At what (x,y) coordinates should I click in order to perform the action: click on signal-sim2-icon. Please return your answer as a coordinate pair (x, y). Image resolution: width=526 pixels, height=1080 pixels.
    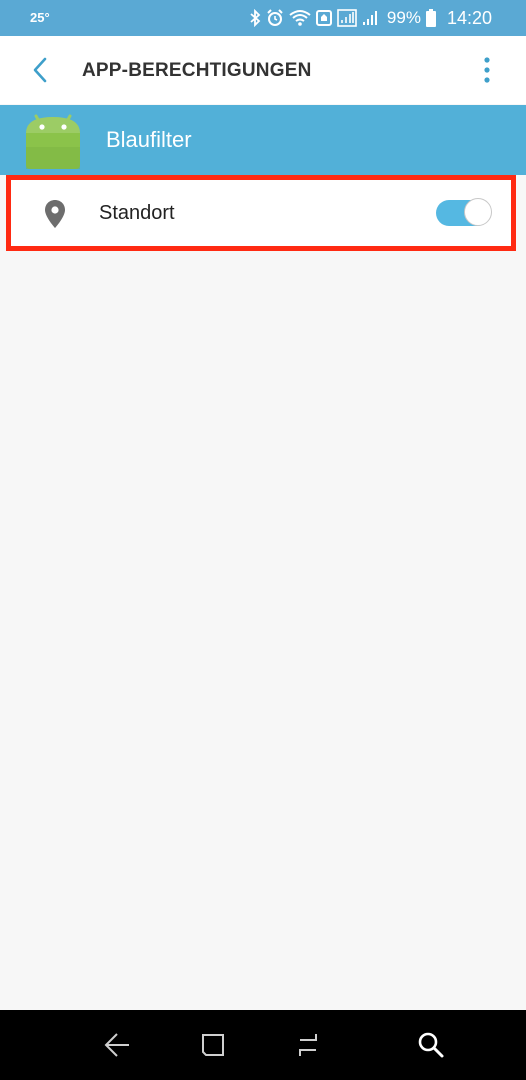
    Looking at the image, I should click on (371, 18).